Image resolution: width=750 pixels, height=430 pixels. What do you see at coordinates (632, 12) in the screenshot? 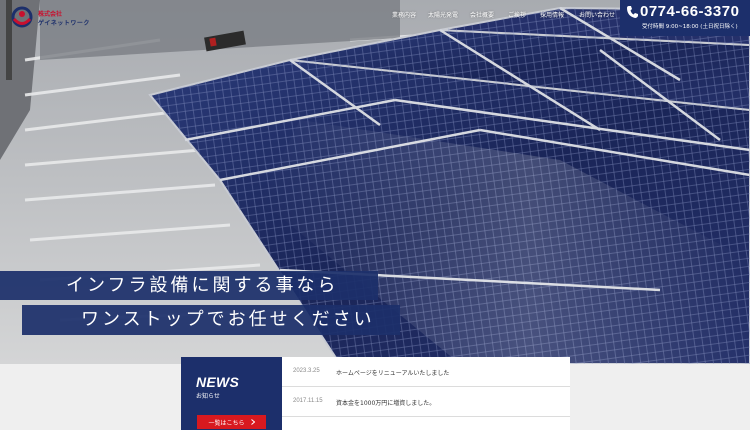
I see `phone-icon` at bounding box center [632, 12].